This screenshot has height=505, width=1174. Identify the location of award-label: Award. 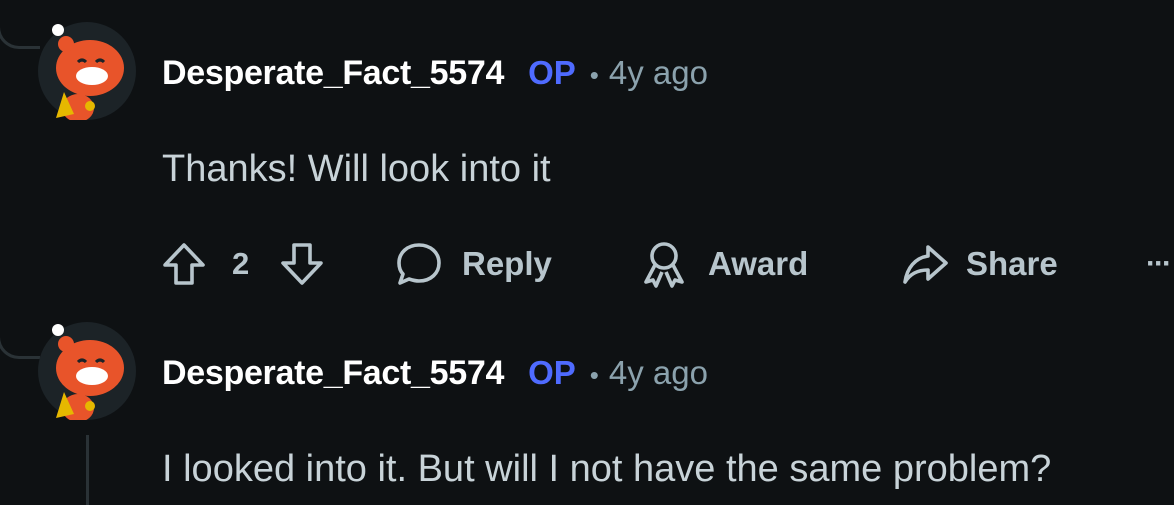
(758, 263).